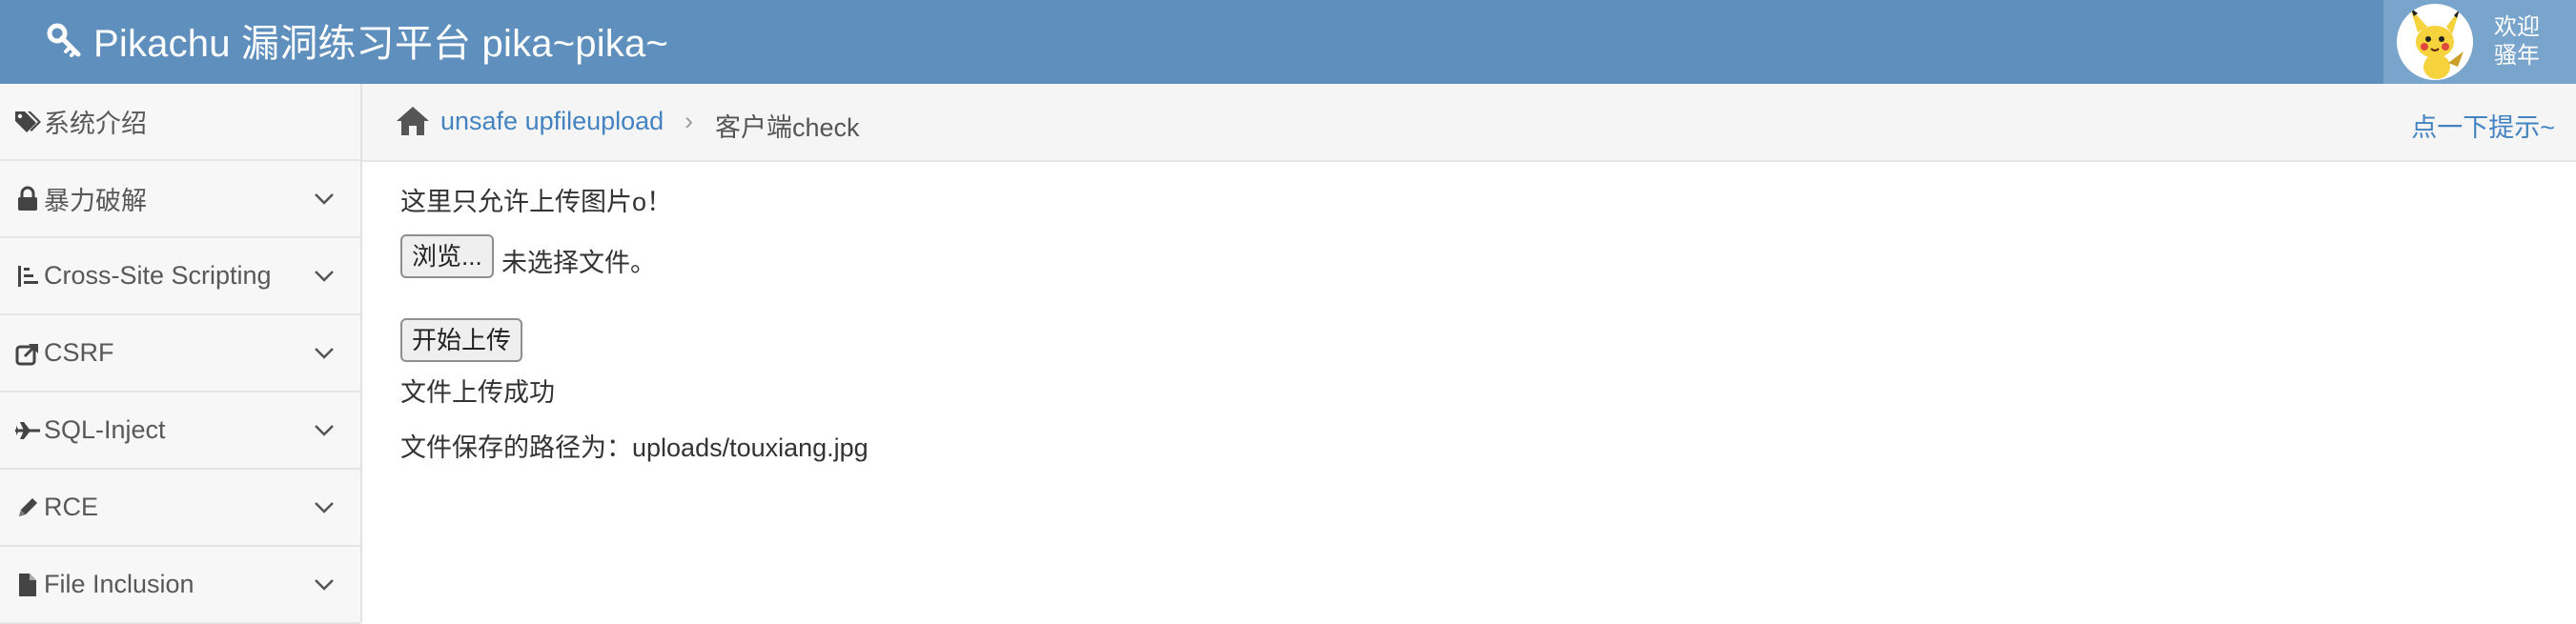  What do you see at coordinates (413, 124) in the screenshot?
I see `home-icon` at bounding box center [413, 124].